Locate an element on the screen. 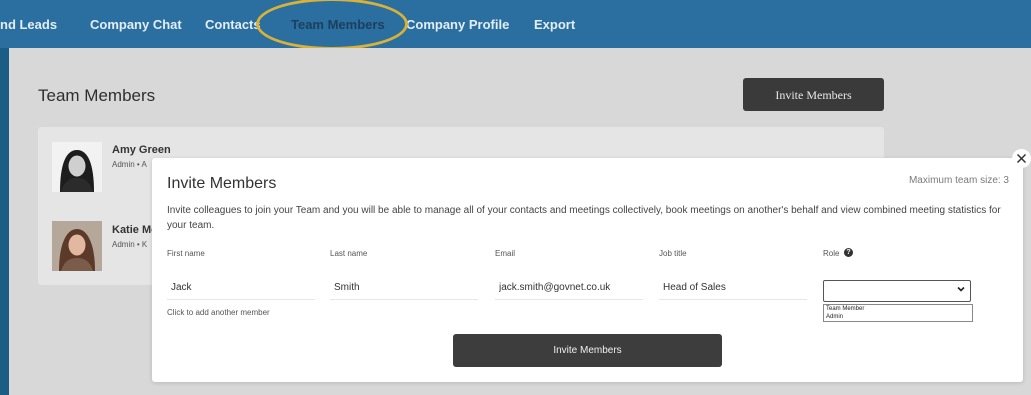  first-name-label: First name is located at coordinates (186, 253).